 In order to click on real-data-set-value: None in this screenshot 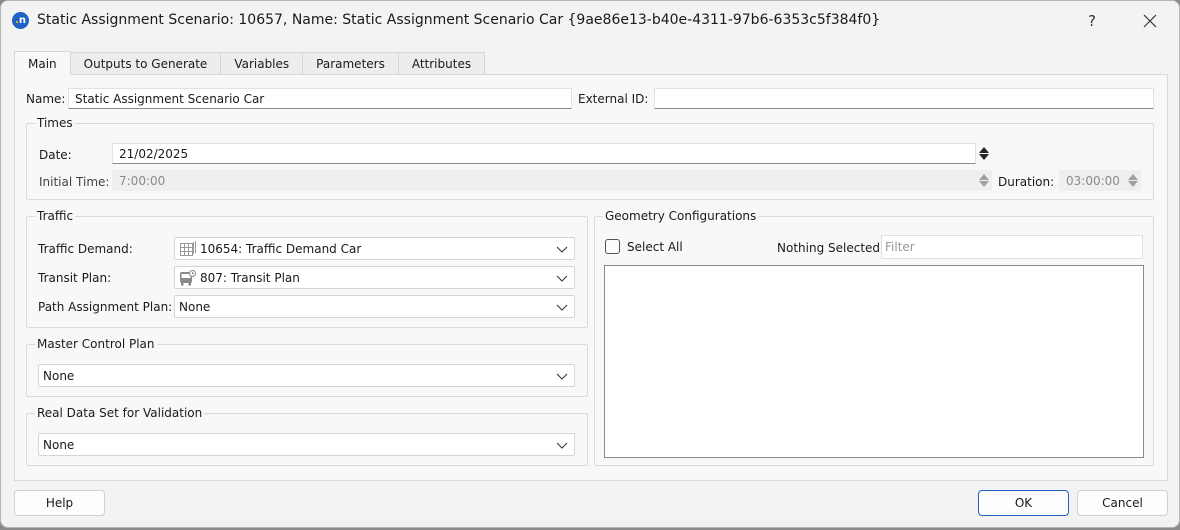, I will do `click(59, 444)`.